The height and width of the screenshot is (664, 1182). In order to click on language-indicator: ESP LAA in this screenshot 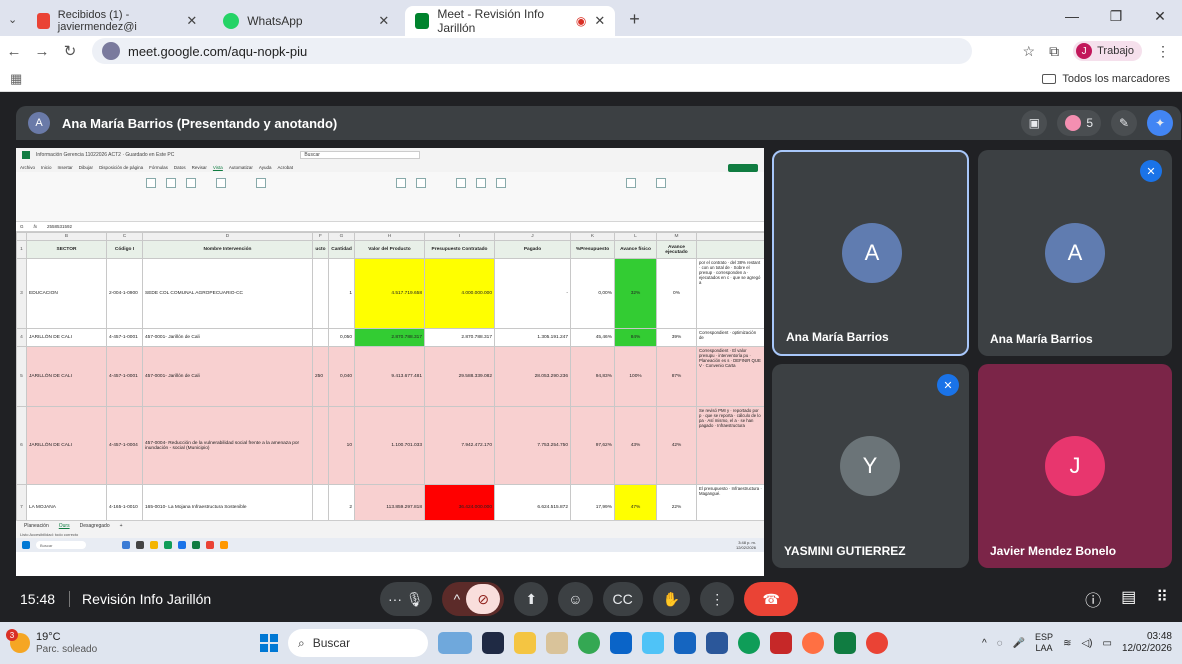, I will do `click(1044, 643)`.